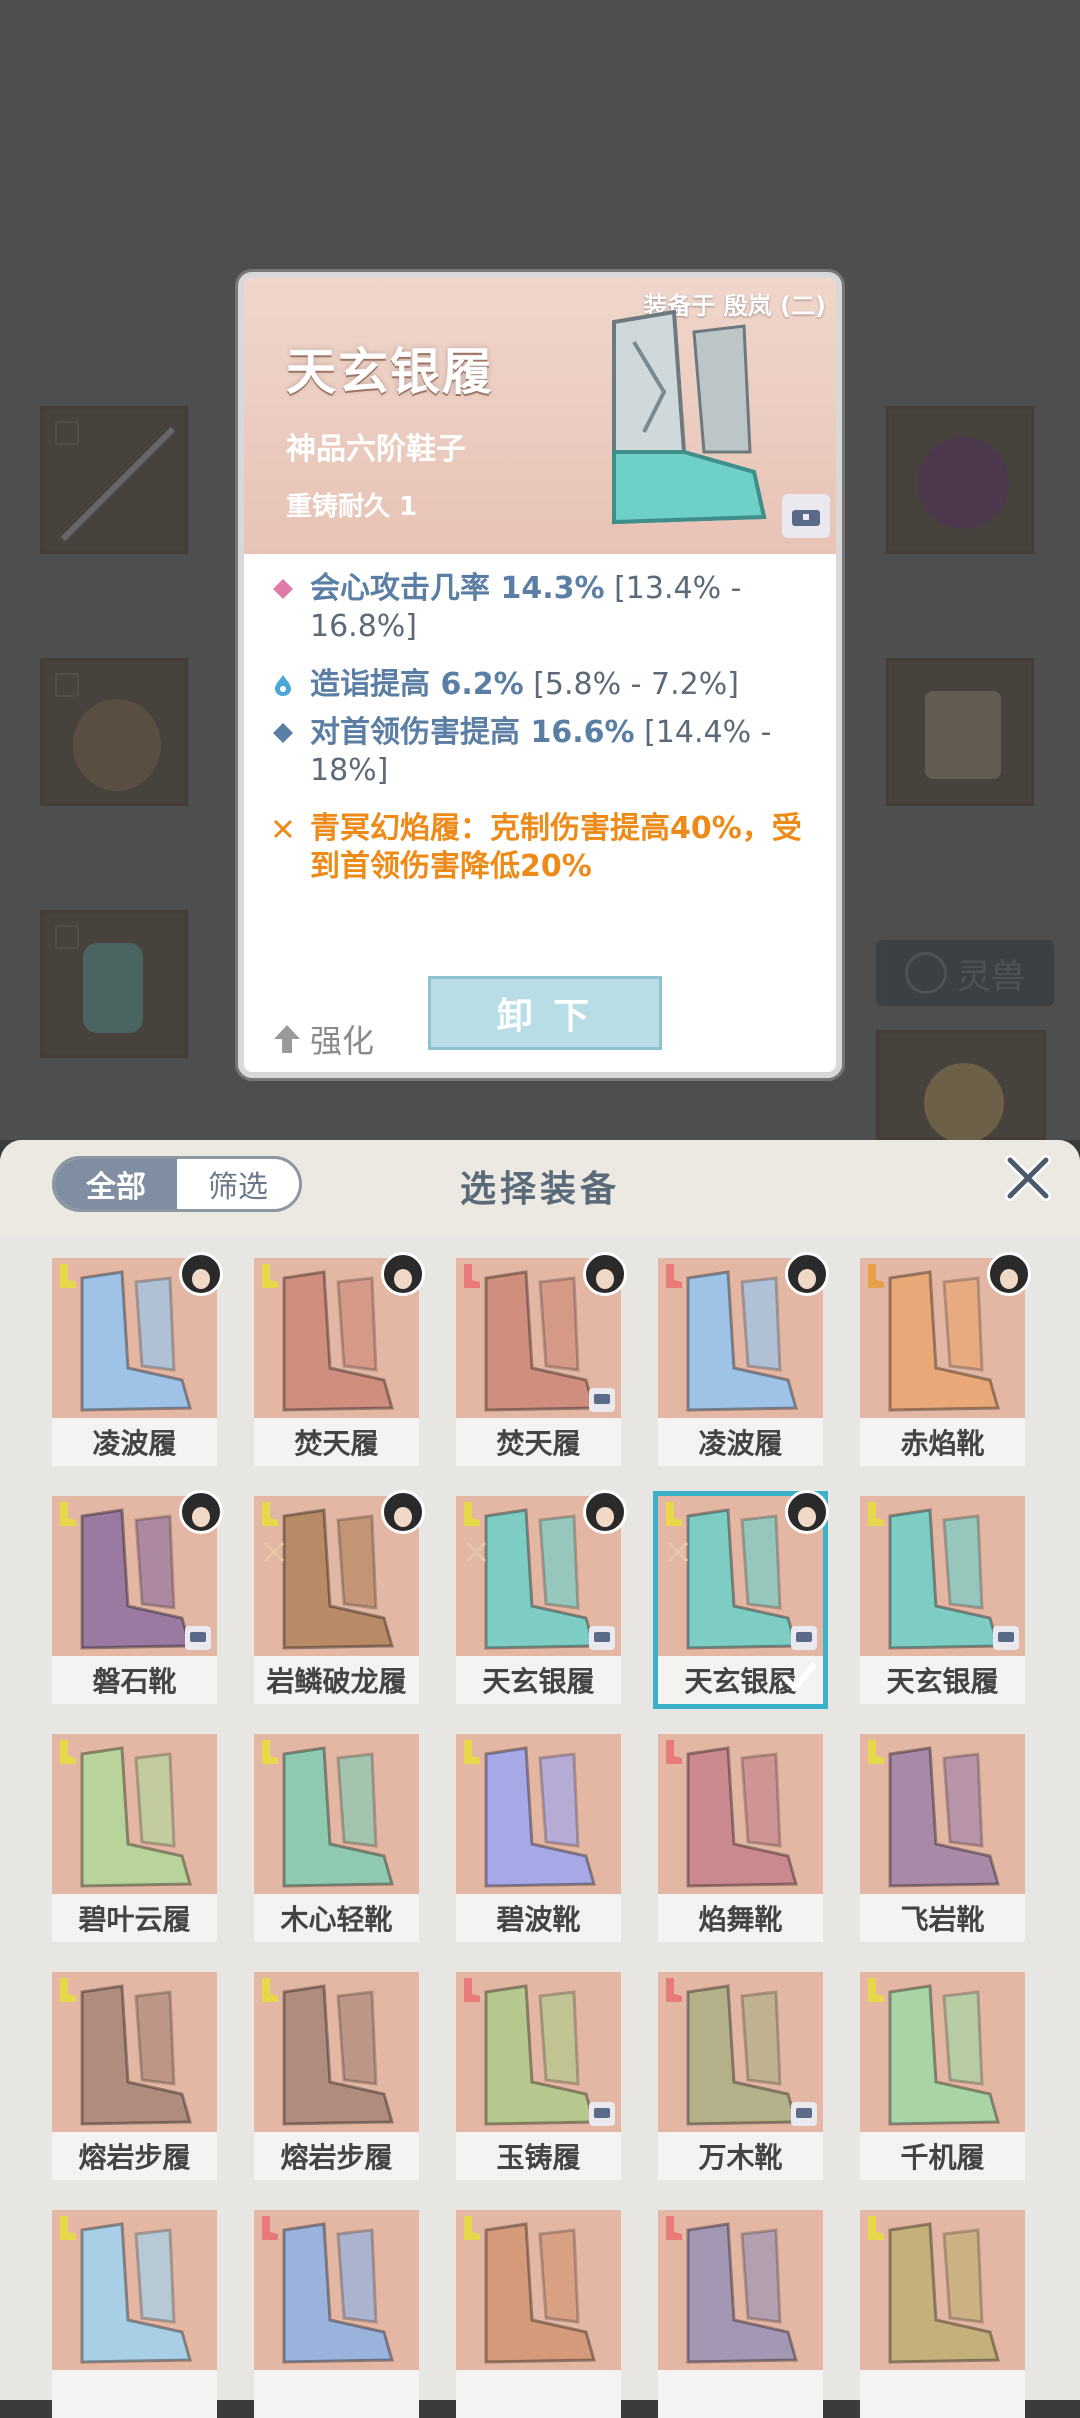 Image resolution: width=1080 pixels, height=2418 pixels. Describe the element at coordinates (336, 1442) in the screenshot. I see `equipment-name: 焚天履` at that location.